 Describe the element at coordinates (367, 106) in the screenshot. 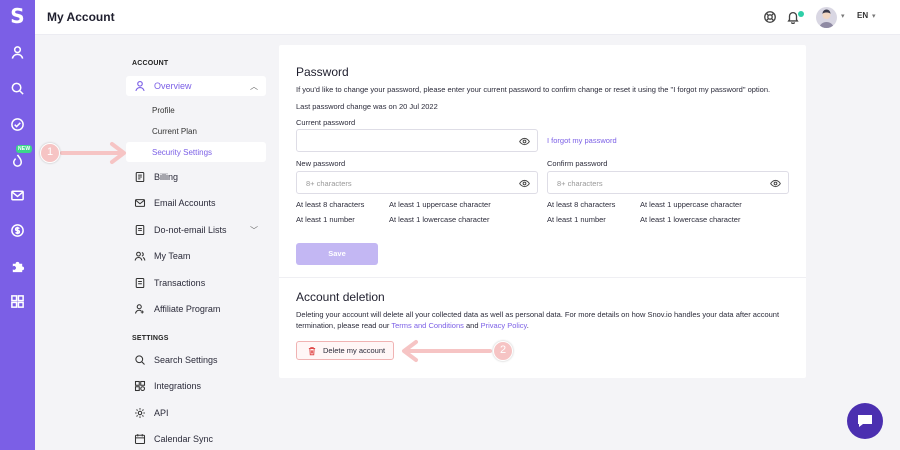

I see `last-change-text: Last password change was on 20 Jul 2022` at that location.